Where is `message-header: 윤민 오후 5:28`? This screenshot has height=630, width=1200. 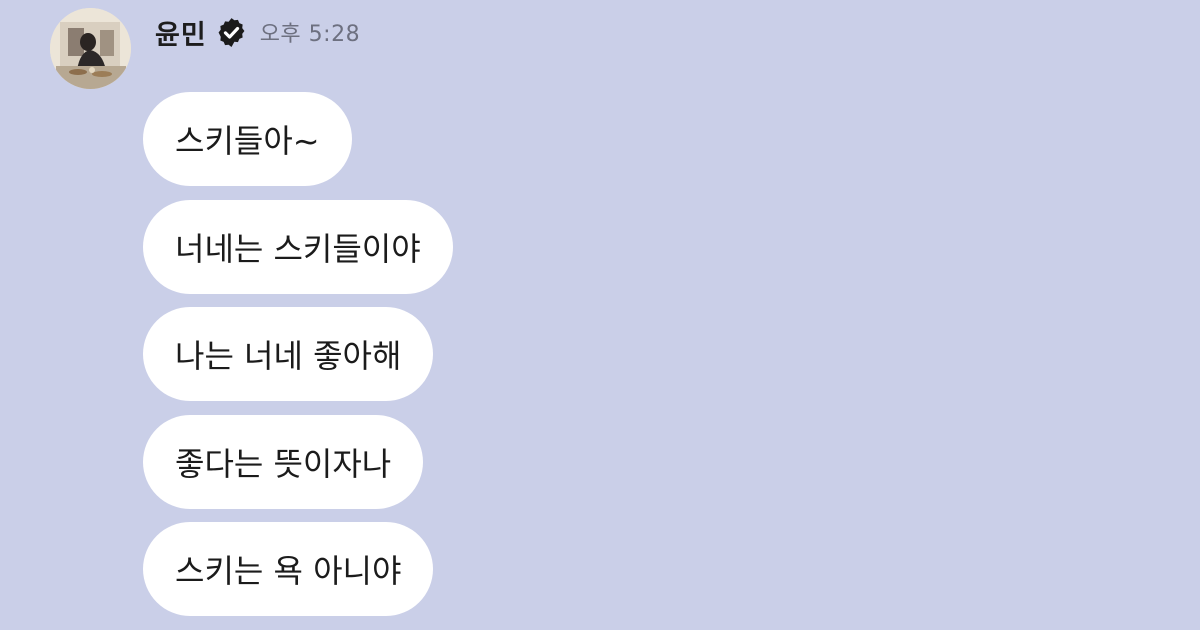 message-header: 윤민 오후 5:28 is located at coordinates (257, 32).